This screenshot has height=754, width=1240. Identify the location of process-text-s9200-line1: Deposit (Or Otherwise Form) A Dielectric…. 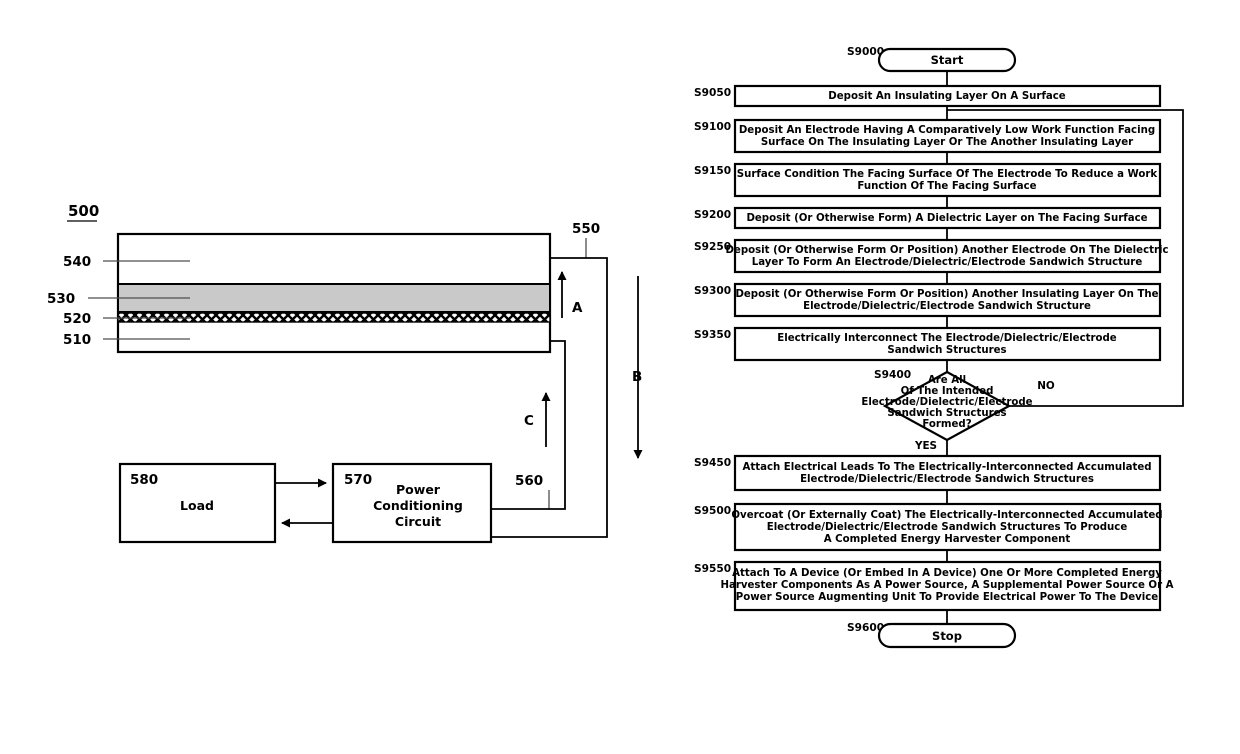
(946, 218).